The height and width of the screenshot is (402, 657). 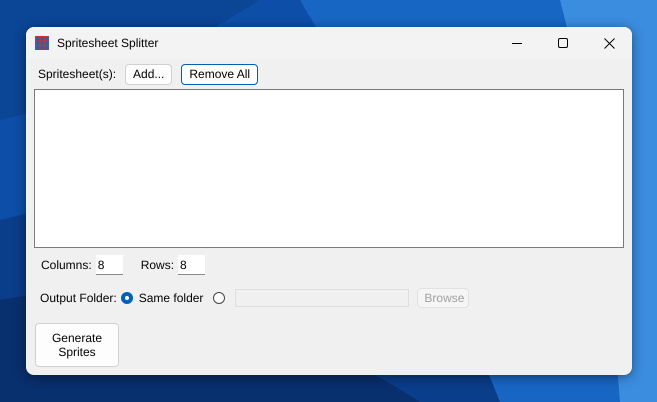 I want to click on maximize-icon, so click(x=563, y=43).